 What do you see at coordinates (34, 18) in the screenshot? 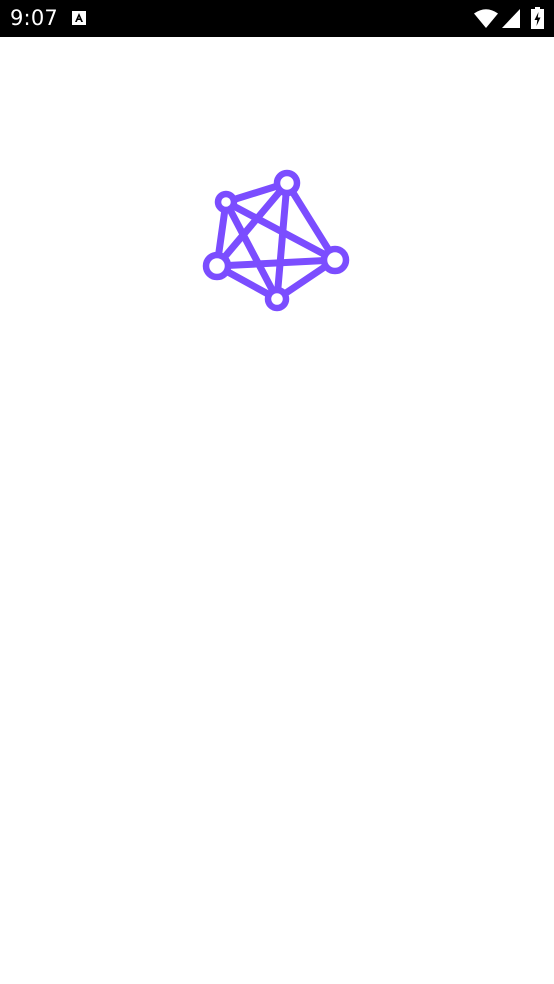
I see `status-time: 9:07` at bounding box center [34, 18].